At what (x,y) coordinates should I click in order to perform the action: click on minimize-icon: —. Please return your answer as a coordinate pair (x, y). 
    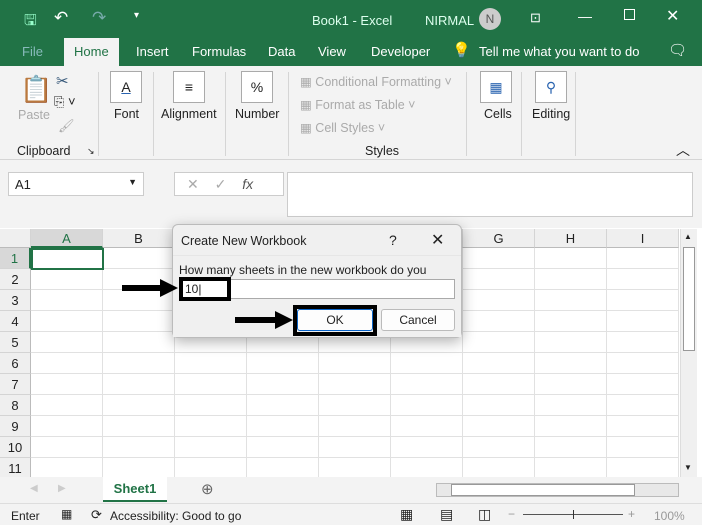
    Looking at the image, I should click on (585, 16).